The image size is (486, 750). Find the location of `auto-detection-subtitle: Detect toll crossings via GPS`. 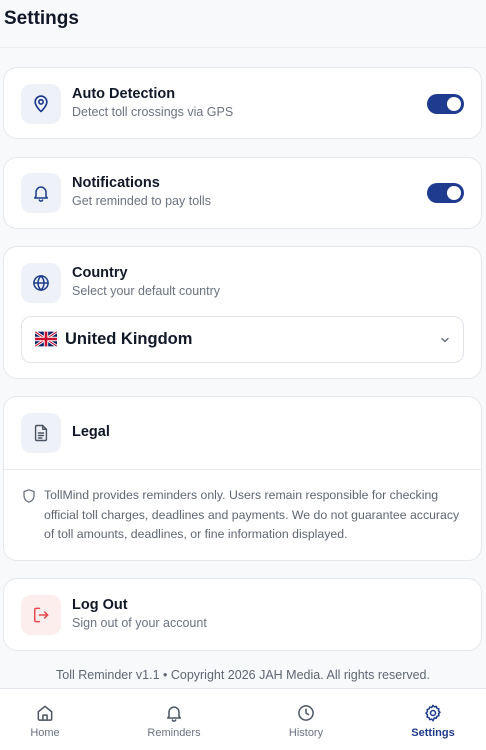

auto-detection-subtitle: Detect toll crossings via GPS is located at coordinates (153, 112).